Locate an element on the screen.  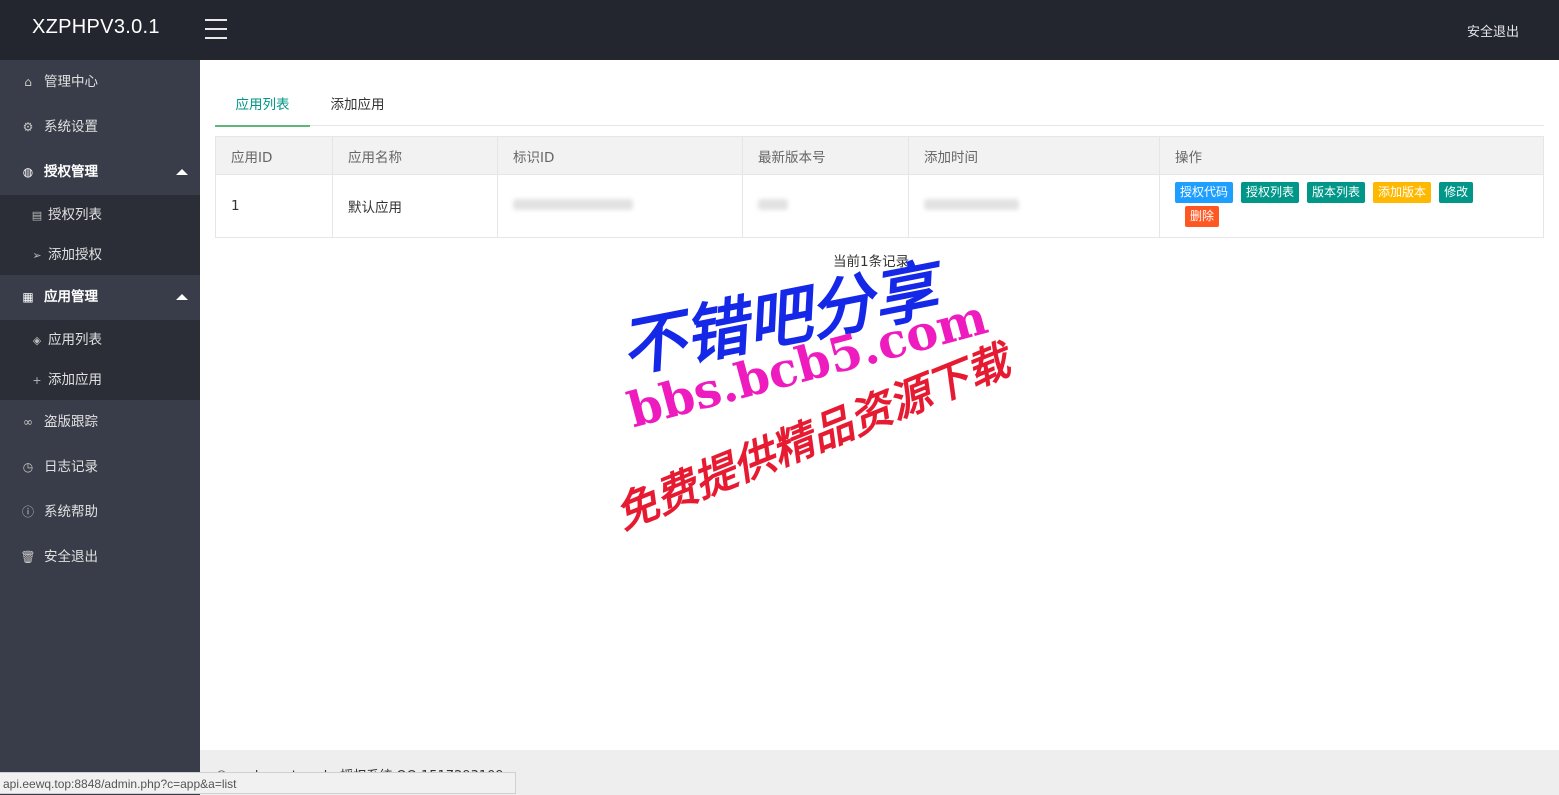
menu-toggle-icon is located at coordinates (216, 29).